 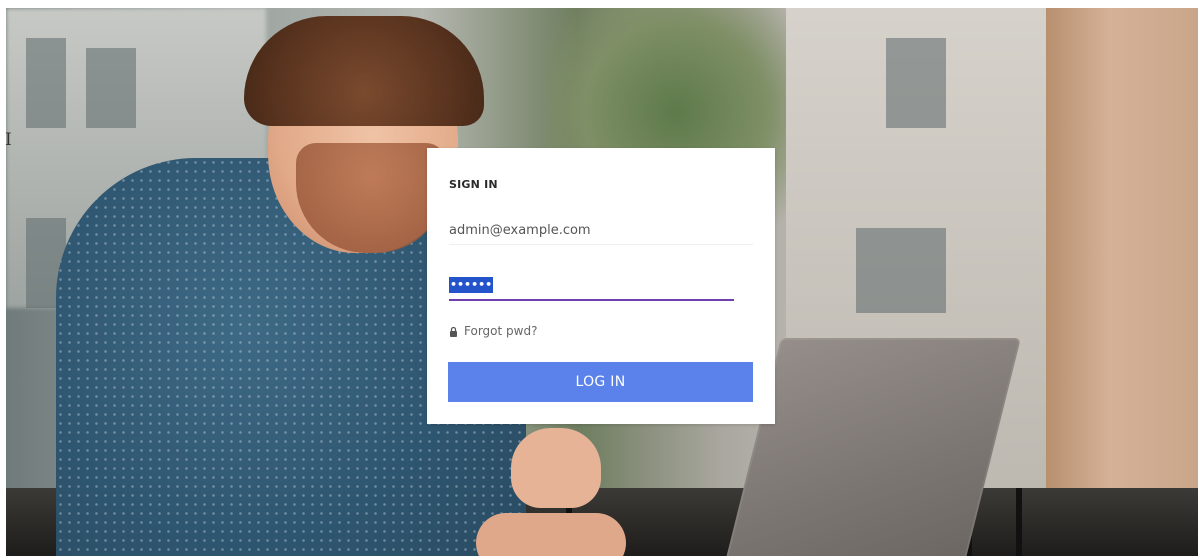 I want to click on sign-in-title: SIGN IN, so click(x=473, y=184).